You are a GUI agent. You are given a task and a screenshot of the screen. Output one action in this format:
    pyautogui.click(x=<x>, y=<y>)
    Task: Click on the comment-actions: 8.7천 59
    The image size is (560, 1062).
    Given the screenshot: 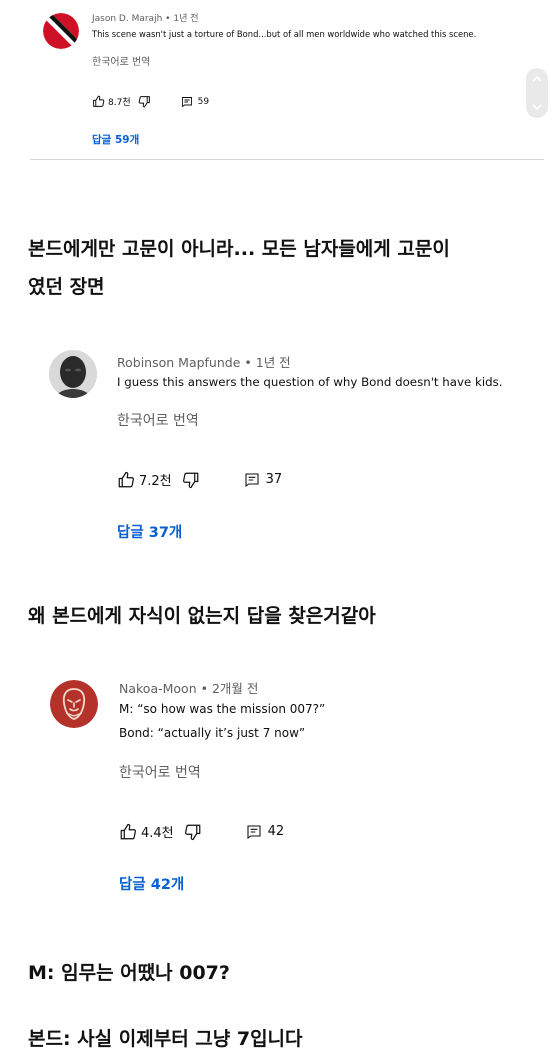 What is the action you would take?
    pyautogui.click(x=150, y=101)
    